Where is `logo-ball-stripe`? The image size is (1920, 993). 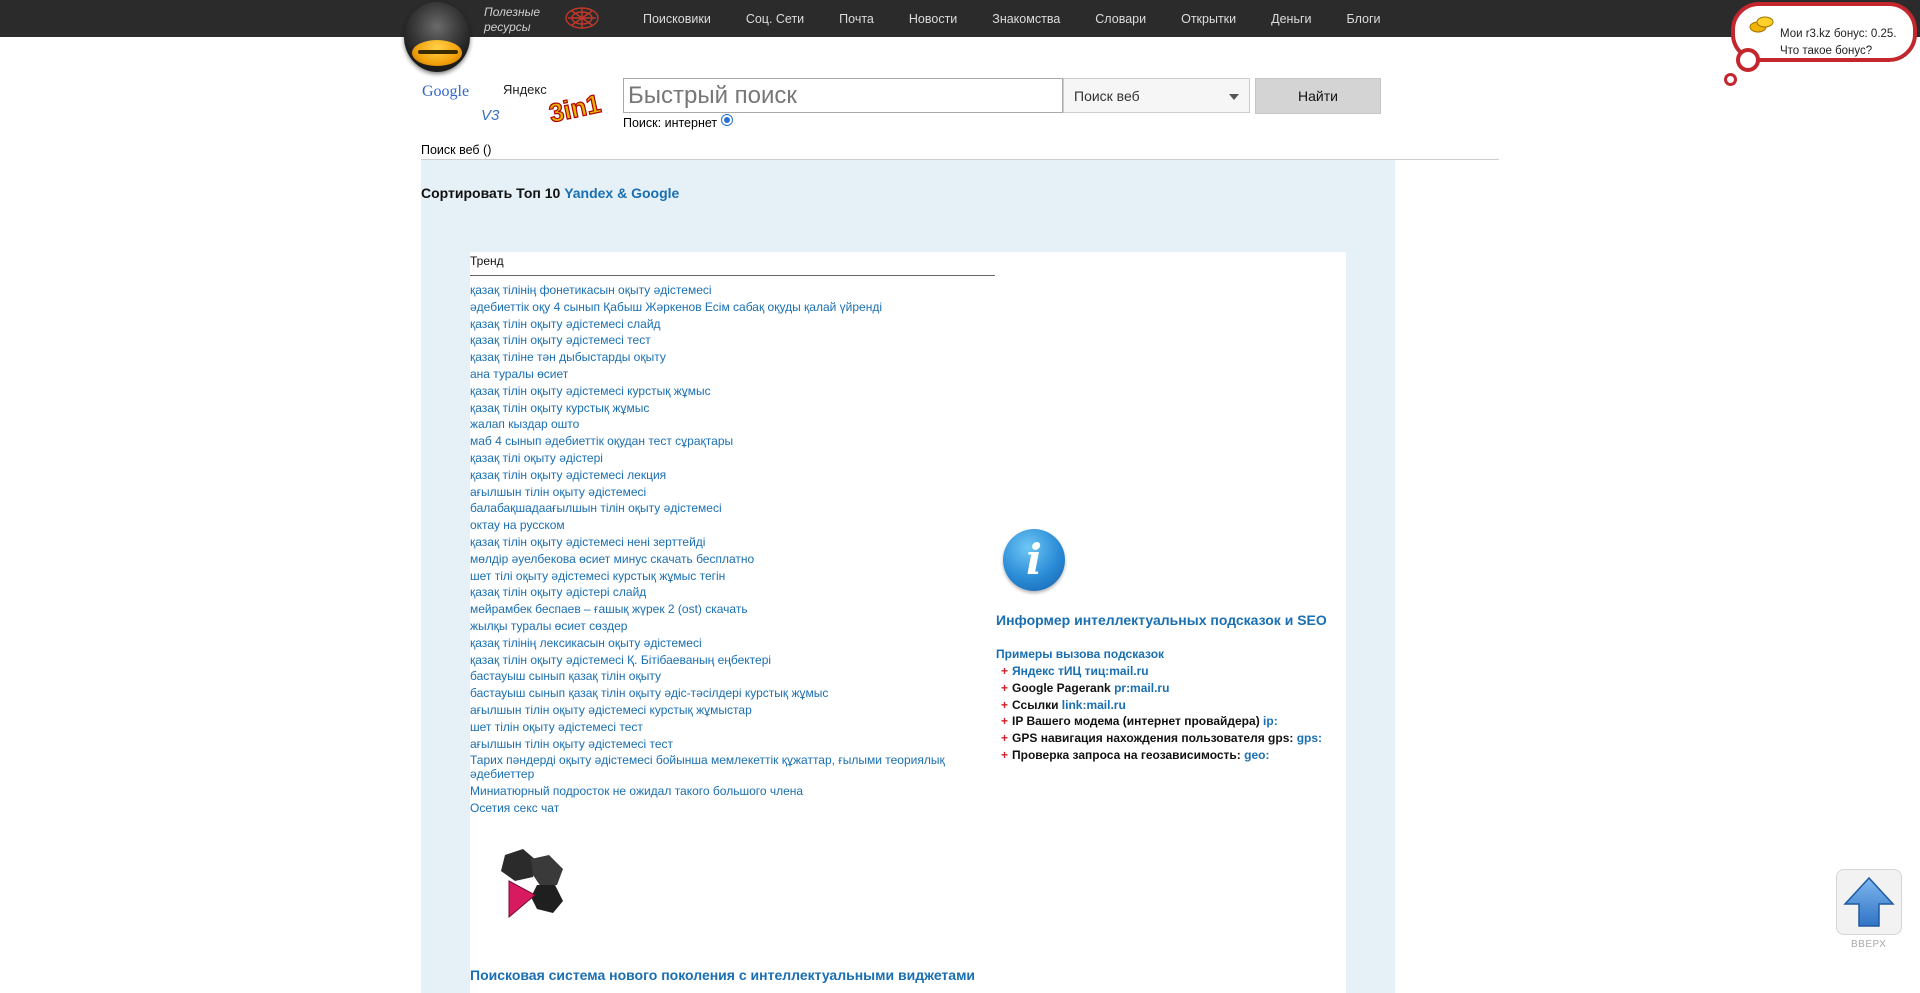
logo-ball-stripe is located at coordinates (438, 52).